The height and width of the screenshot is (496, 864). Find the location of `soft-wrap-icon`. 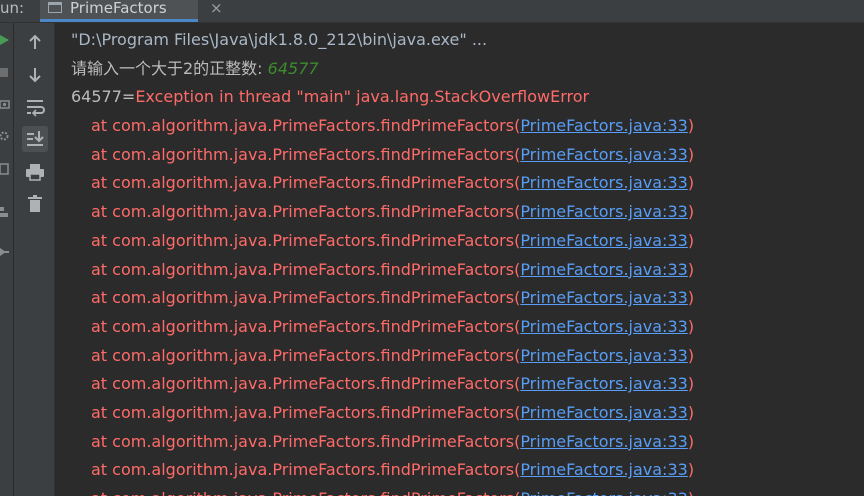

soft-wrap-icon is located at coordinates (35, 107).